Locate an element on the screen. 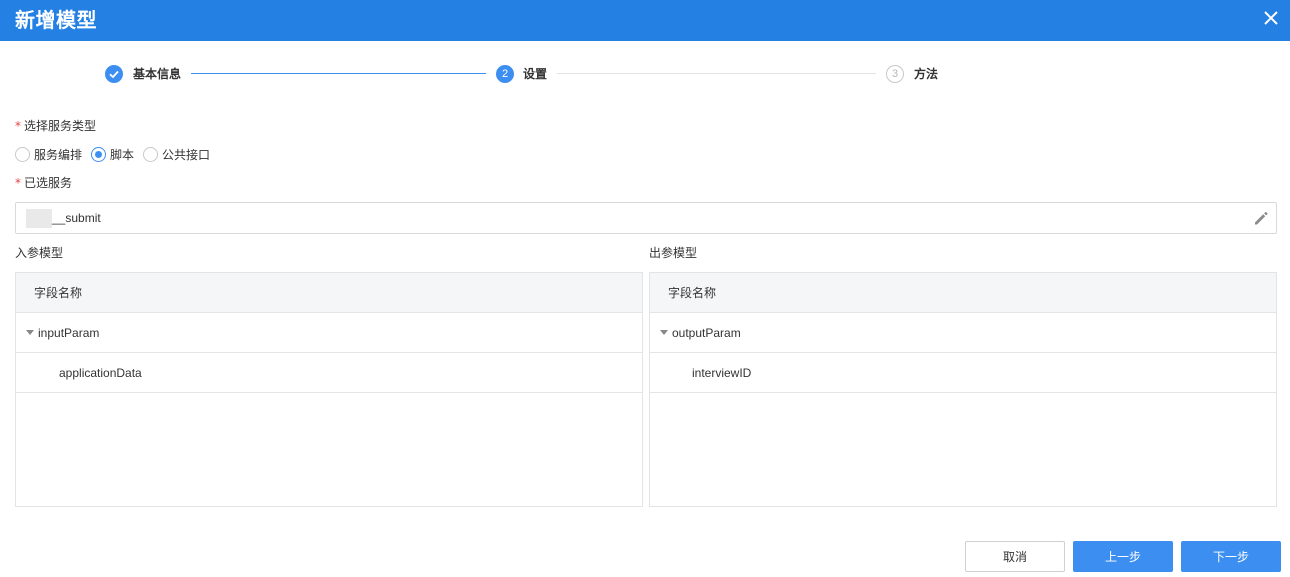 The width and height of the screenshot is (1290, 577). radio-label: 服务编排 is located at coordinates (58, 155).